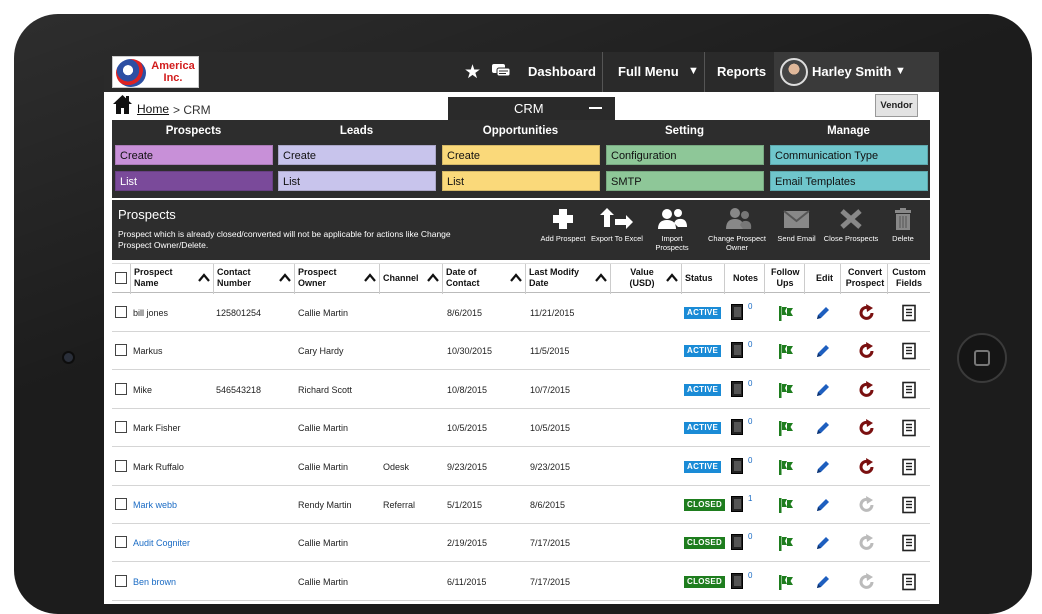  What do you see at coordinates (851, 230) in the screenshot?
I see `close-prospects-button: Close Prospects` at bounding box center [851, 230].